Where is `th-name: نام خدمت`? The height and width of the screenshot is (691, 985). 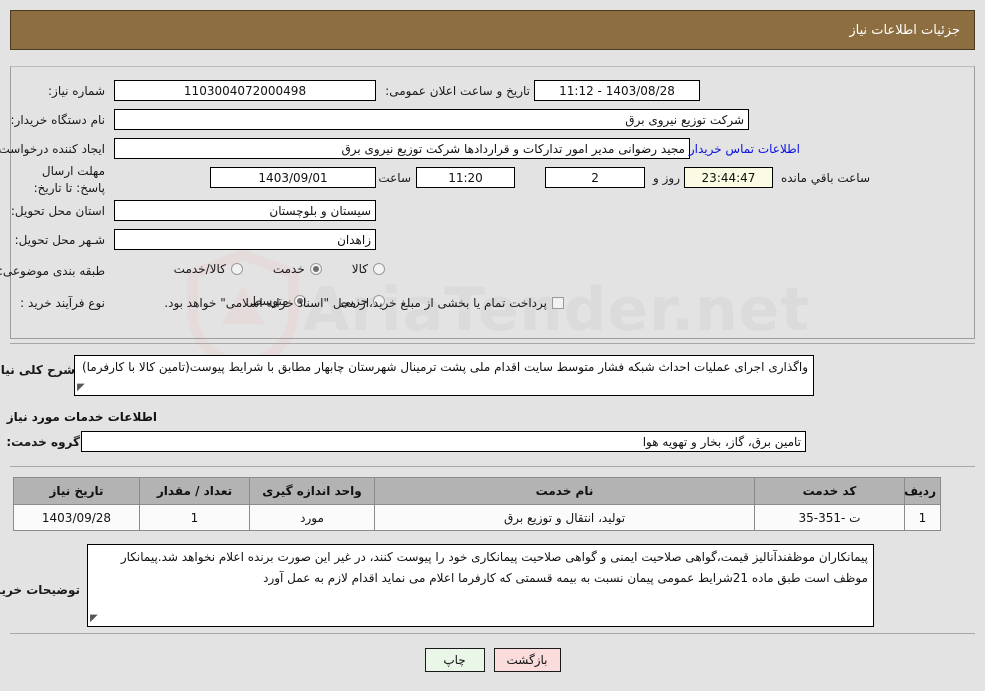
th-name: نام خدمت is located at coordinates (564, 491).